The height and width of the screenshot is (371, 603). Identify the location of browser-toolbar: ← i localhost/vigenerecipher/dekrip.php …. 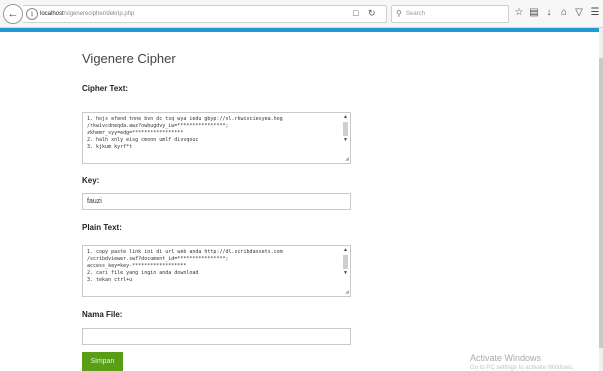
(301, 14).